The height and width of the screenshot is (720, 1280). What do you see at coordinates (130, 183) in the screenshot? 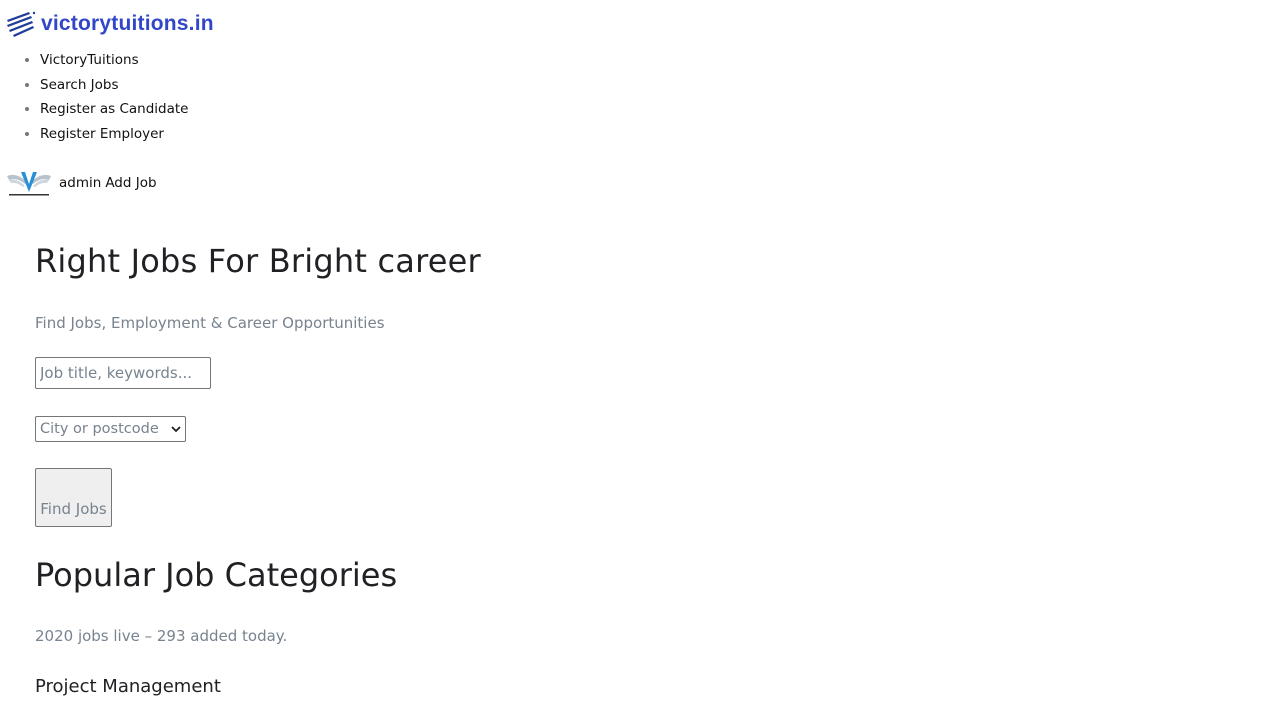
I see `add-job-link: Add Job` at bounding box center [130, 183].